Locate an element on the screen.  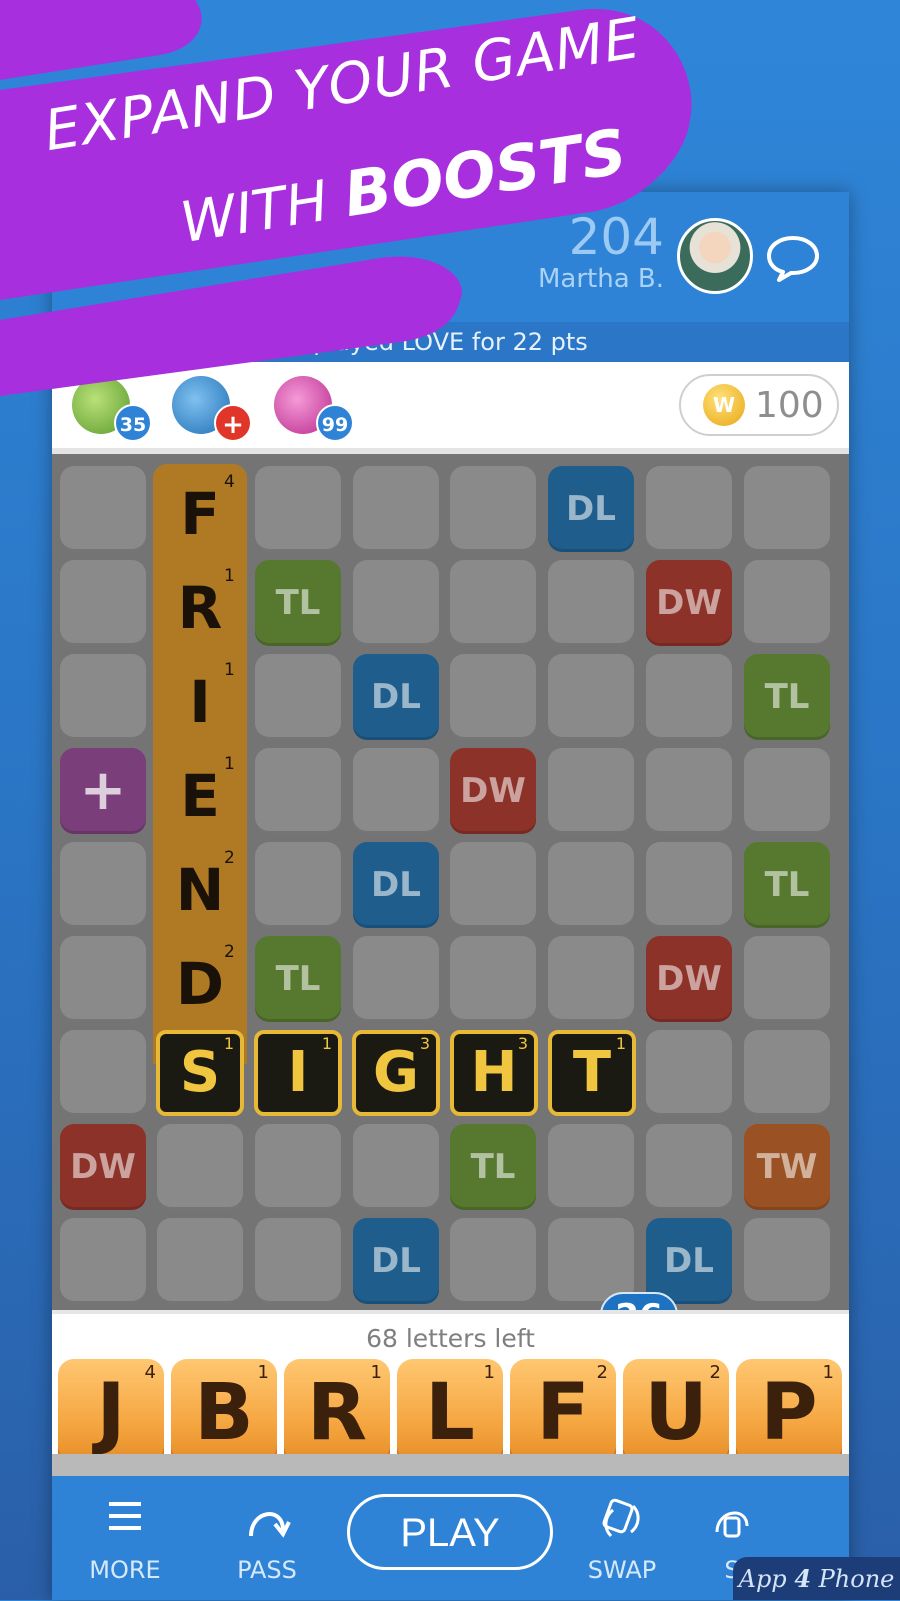
board-cell-tw: TW is located at coordinates (787, 1167).